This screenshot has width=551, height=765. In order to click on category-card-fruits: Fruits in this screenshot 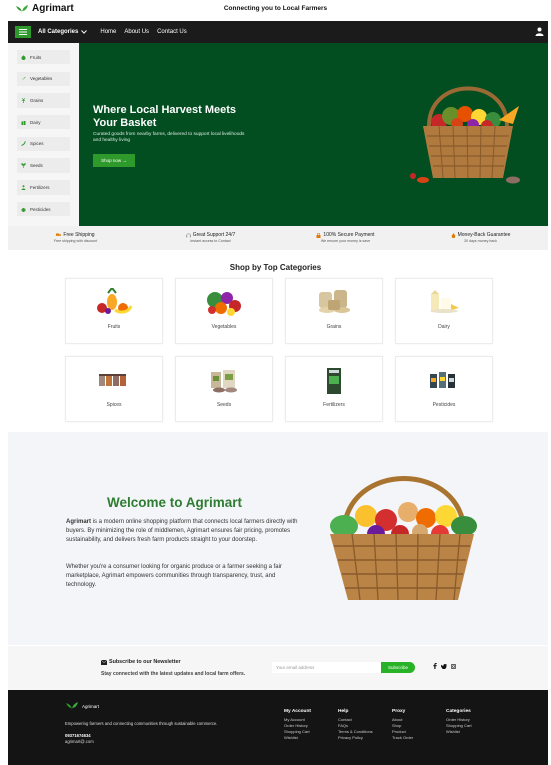, I will do `click(114, 311)`.